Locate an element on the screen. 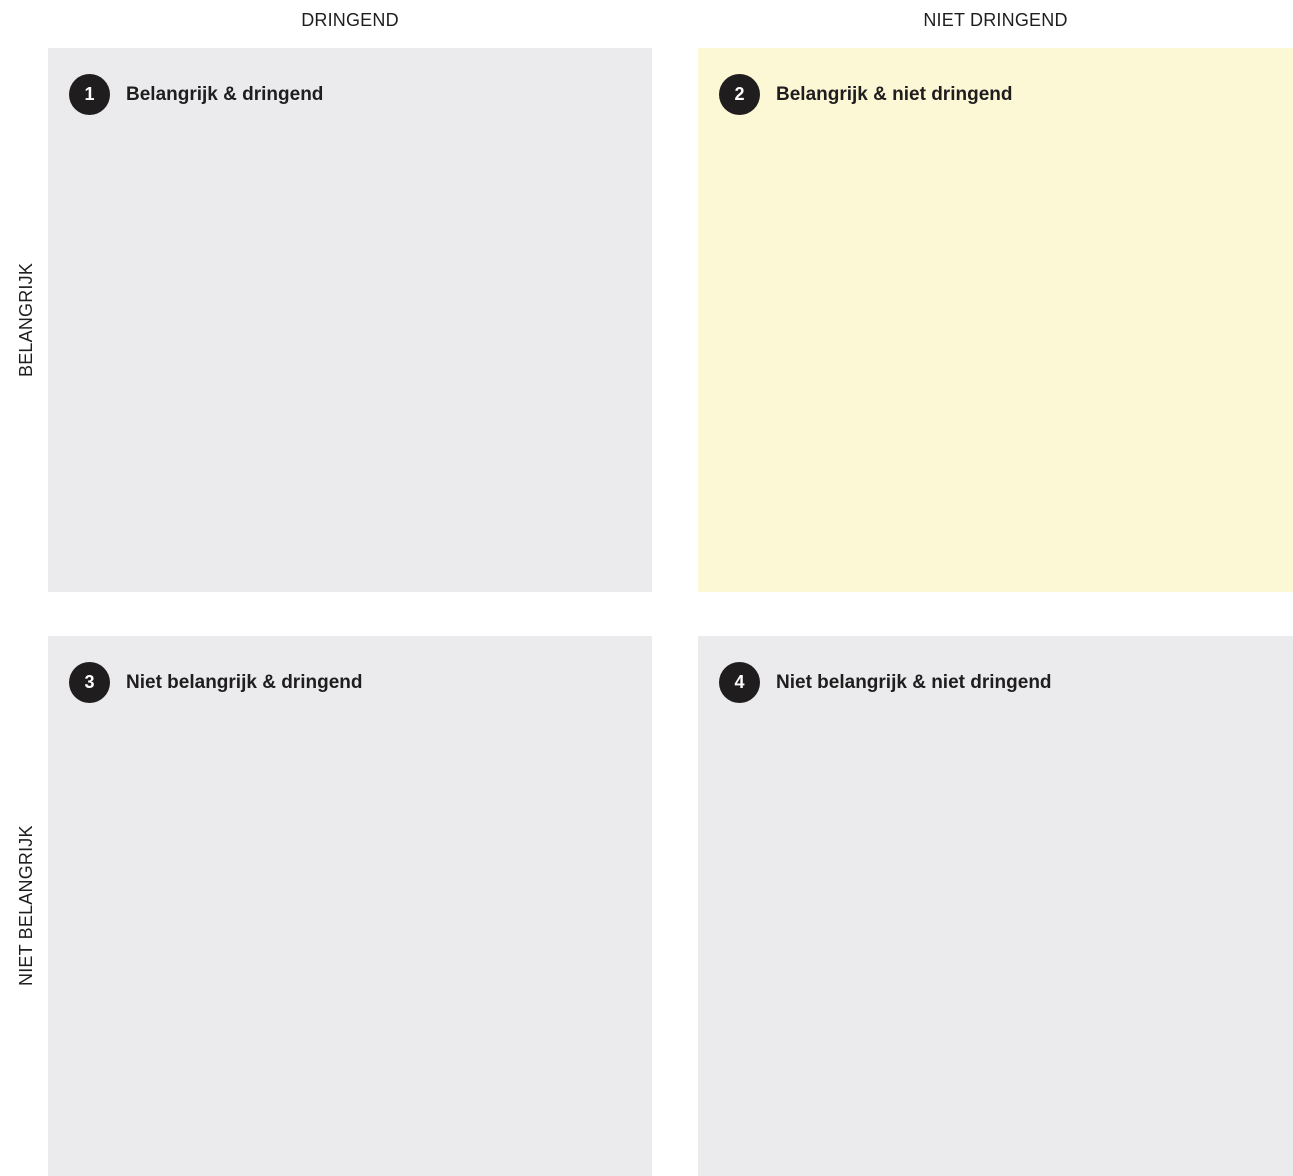 This screenshot has height=1176, width=1293. quadrant-header: 4 Niet belangrijk & niet dringend is located at coordinates (885, 682).